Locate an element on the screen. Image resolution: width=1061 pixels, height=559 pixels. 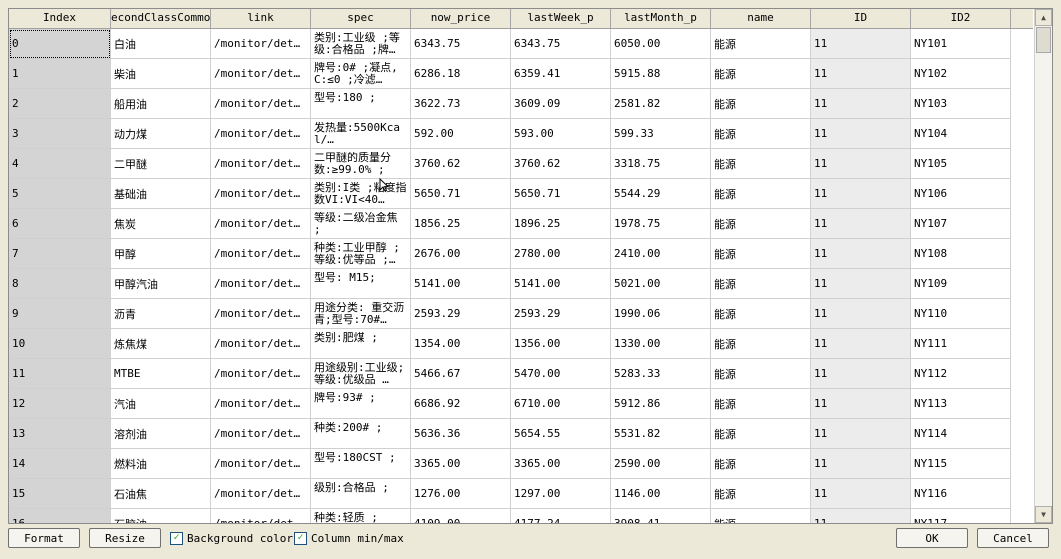
cell-now-price: 6686.92 is located at coordinates (461, 404).